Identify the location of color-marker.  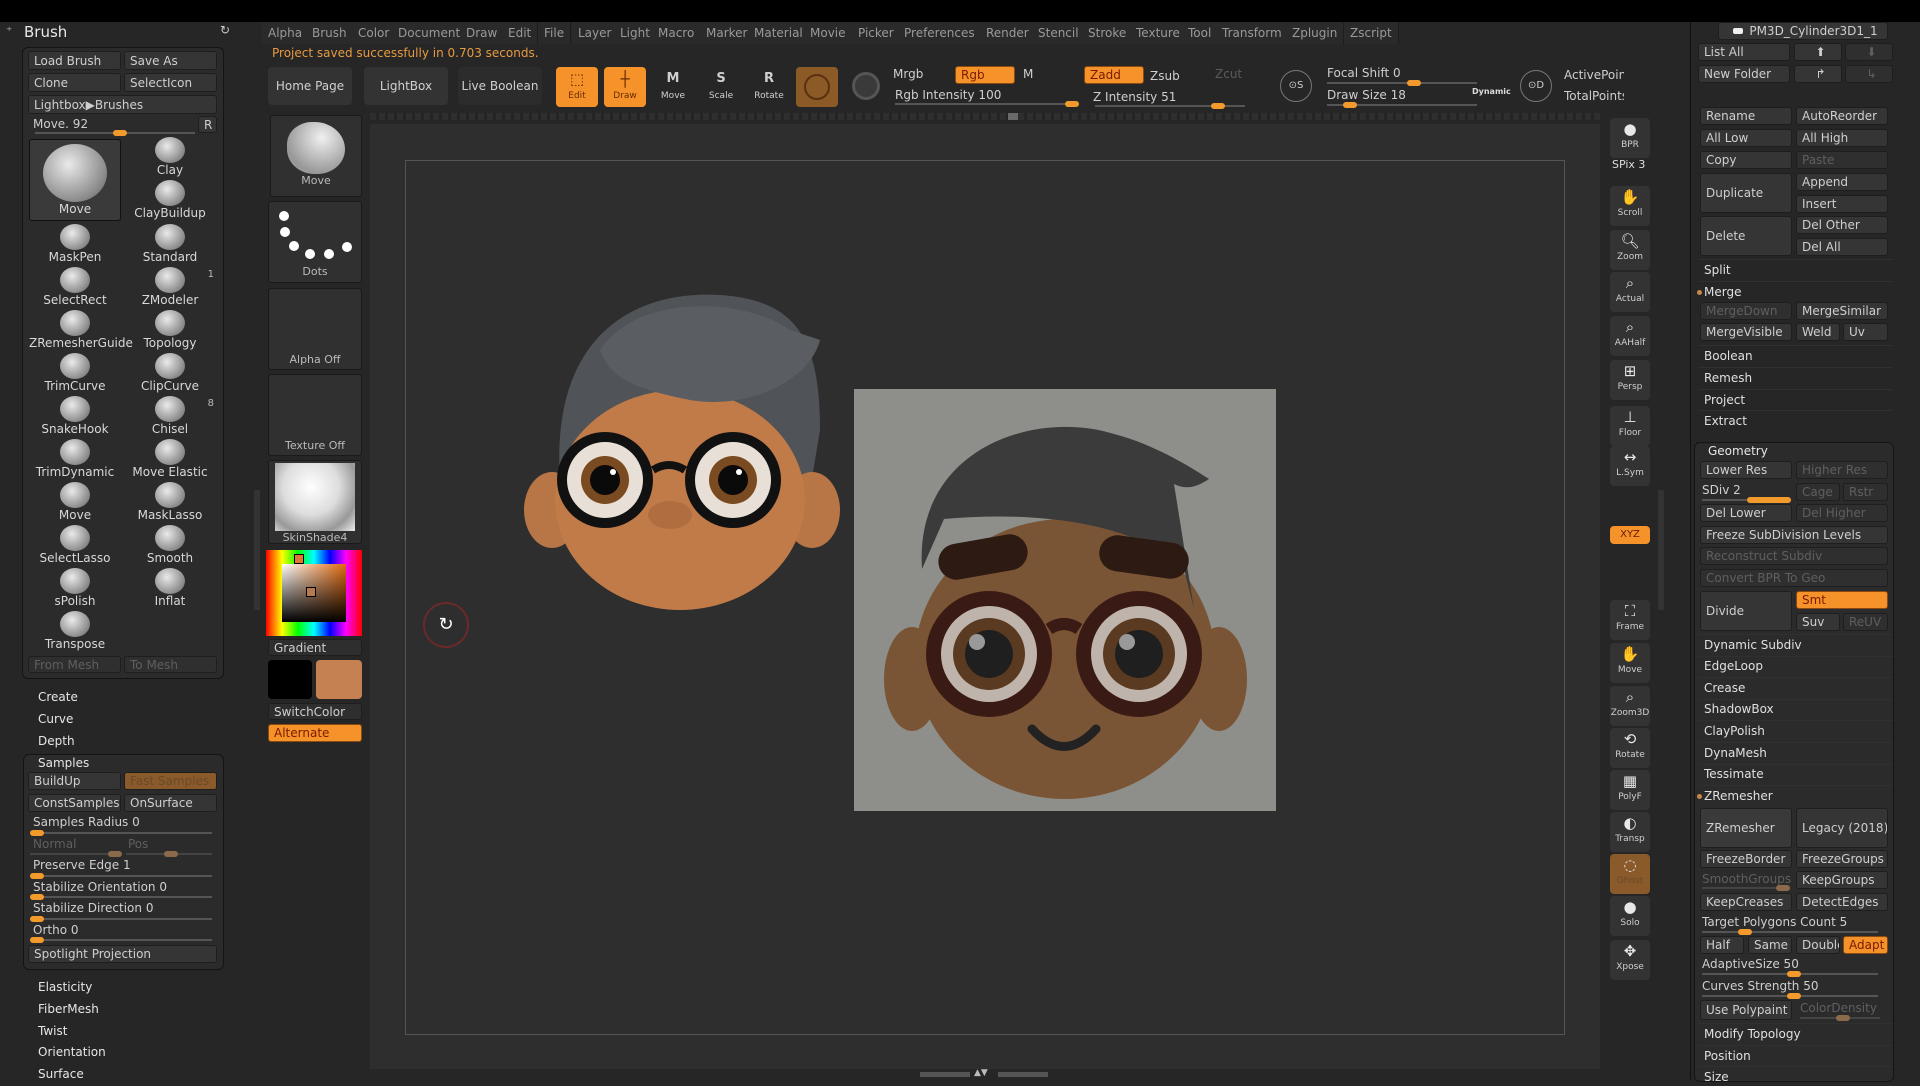
(311, 592).